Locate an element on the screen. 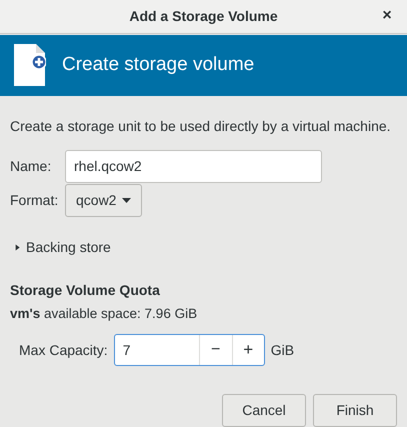 Image resolution: width=407 pixels, height=427 pixels. format-dropdown: qcow2 is located at coordinates (103, 200).